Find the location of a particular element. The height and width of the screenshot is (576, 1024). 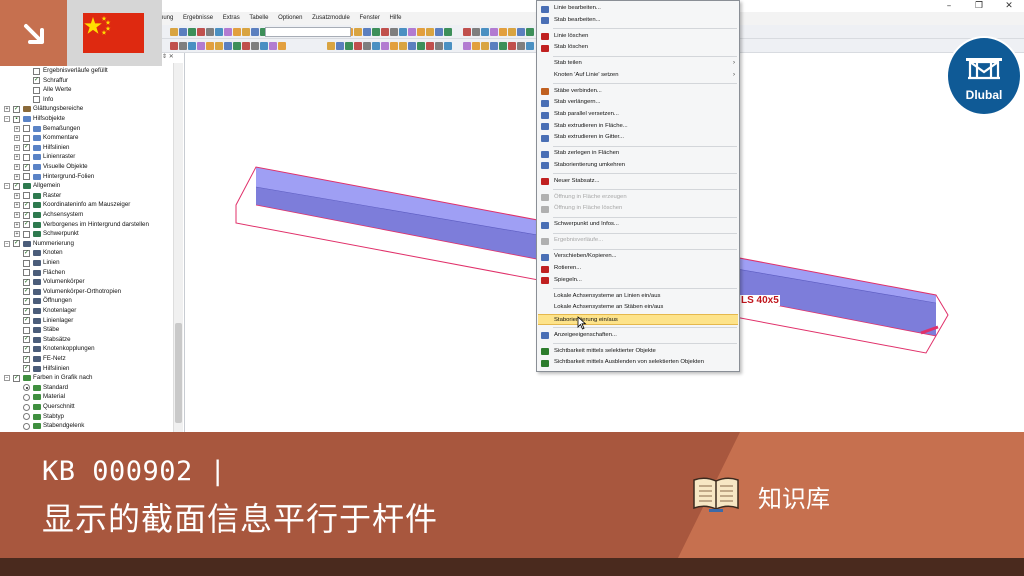

menu-hilfe: Hilfe is located at coordinates (396, 18).